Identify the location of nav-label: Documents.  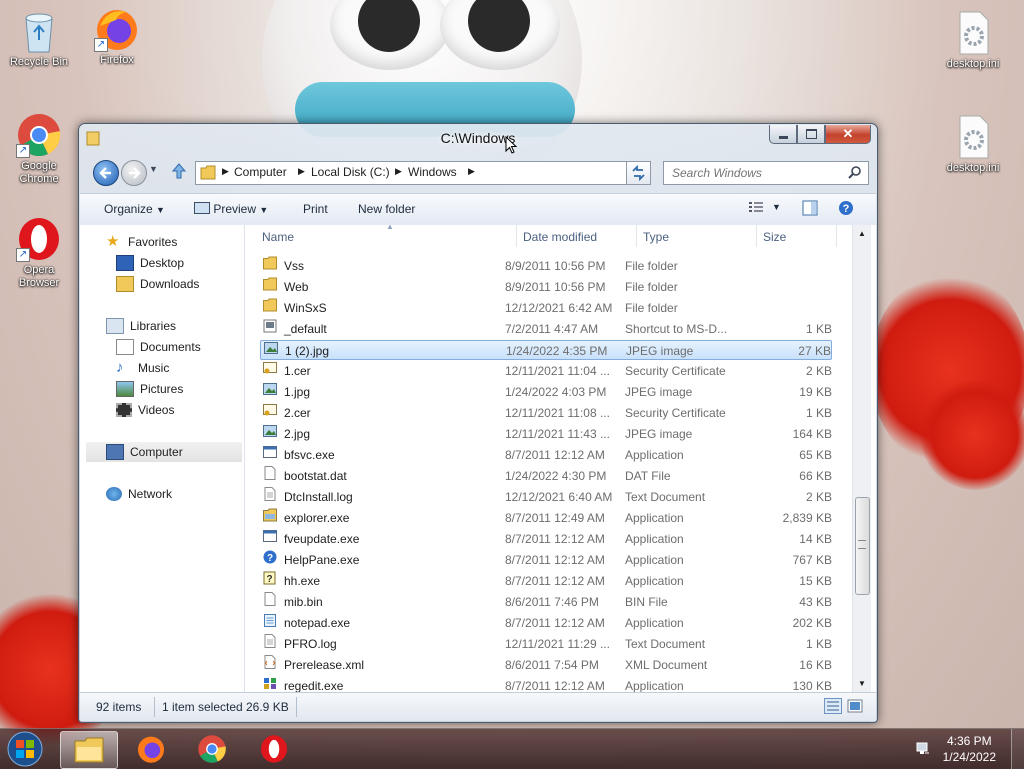
(170, 347).